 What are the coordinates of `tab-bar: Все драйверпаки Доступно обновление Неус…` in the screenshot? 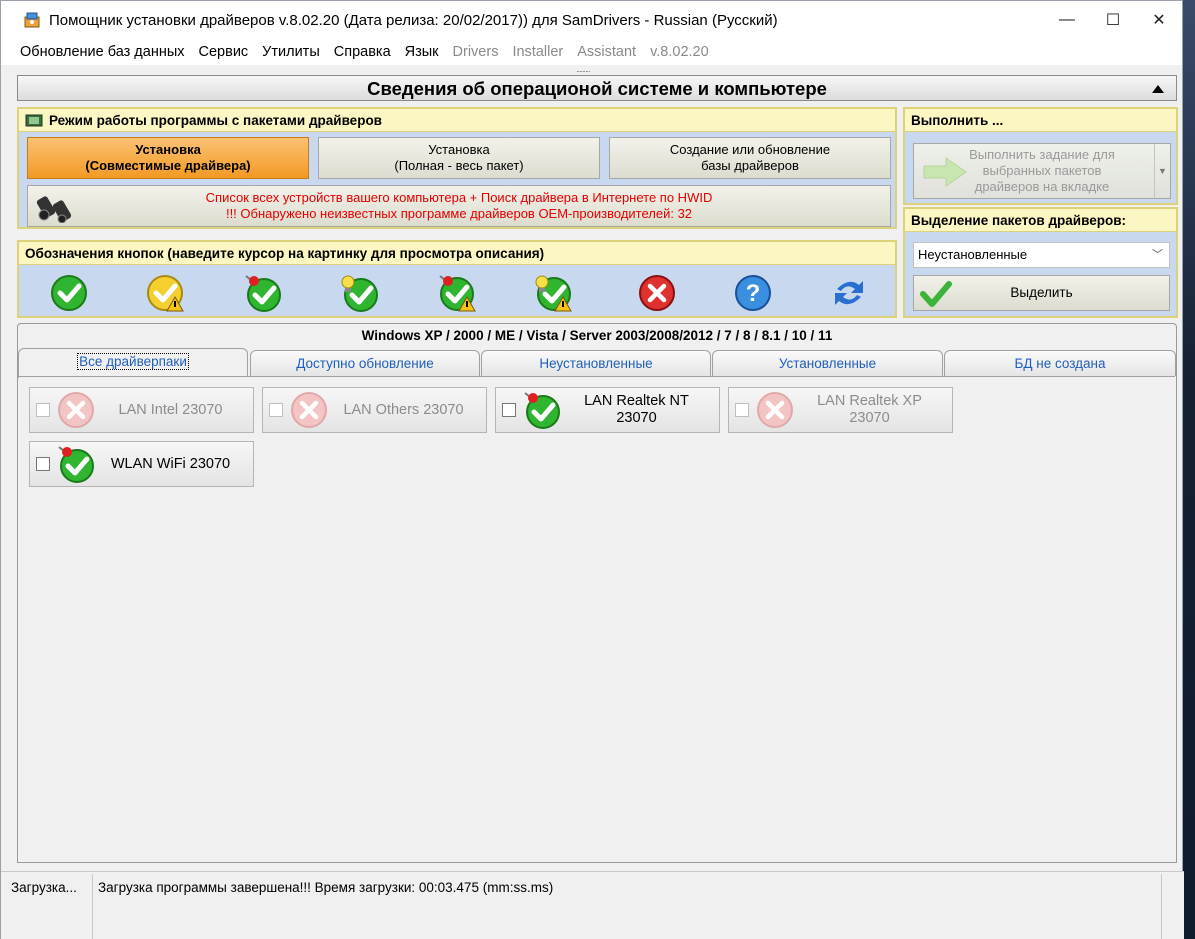 It's located at (597, 363).